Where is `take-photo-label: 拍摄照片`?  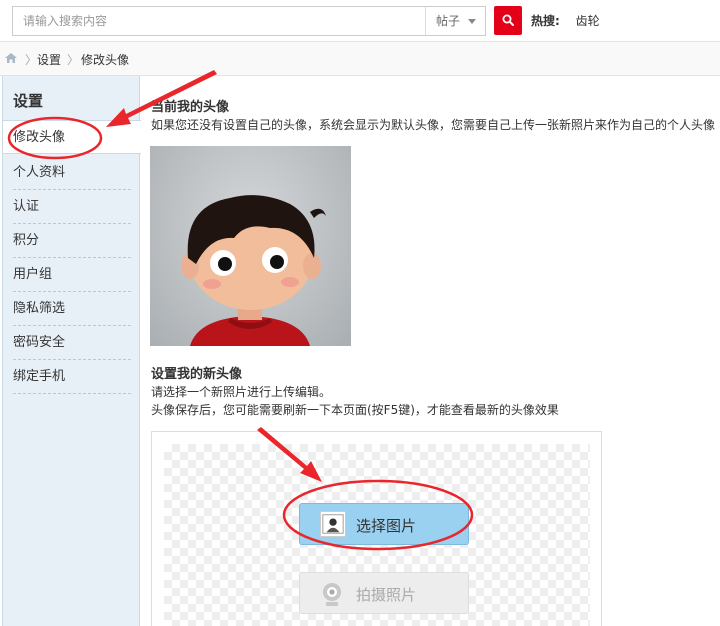 take-photo-label: 拍摄照片 is located at coordinates (386, 595).